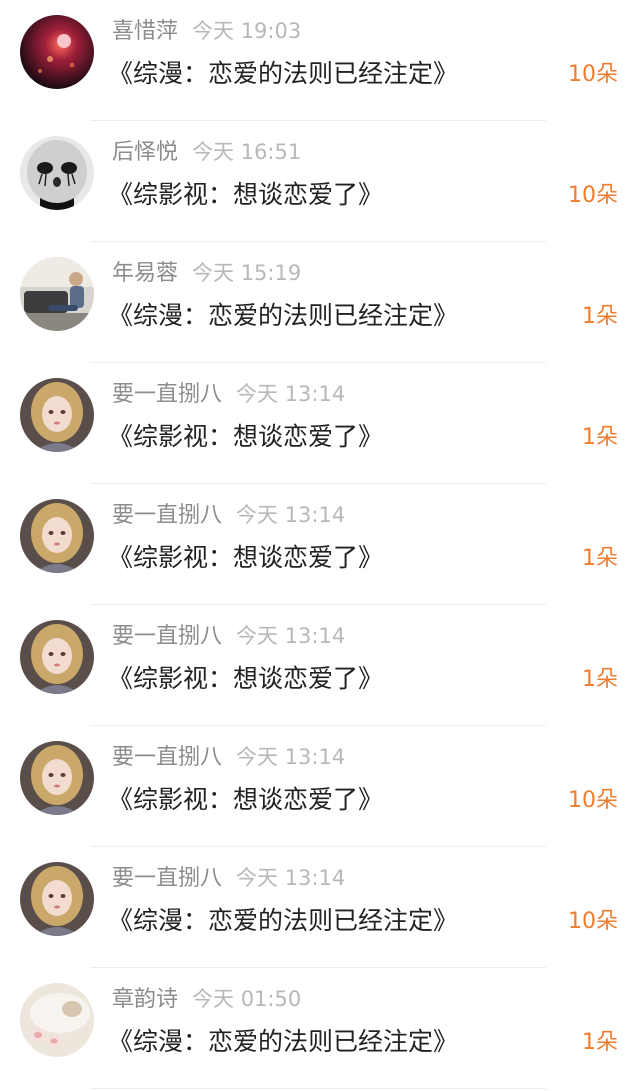  I want to click on list-item: 要一直捌八 今天 13:14 《综漫：恋爱的法则已经注定》 10朵, so click(320, 907).